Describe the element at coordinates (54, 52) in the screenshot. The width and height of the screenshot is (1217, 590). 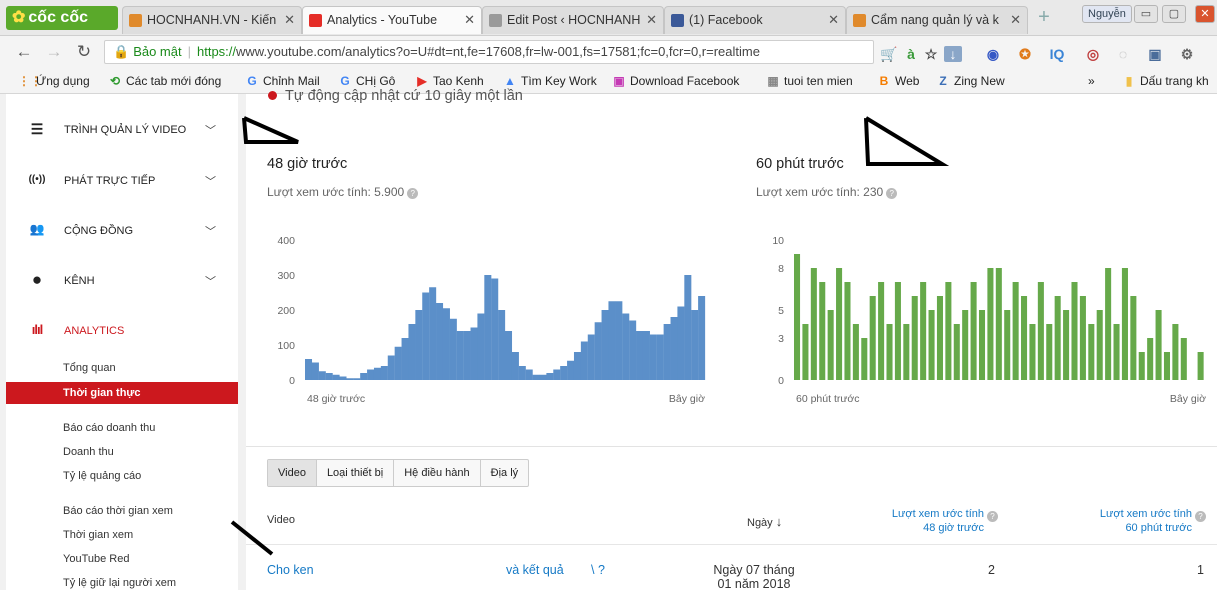
I see `forward-button: →` at that location.